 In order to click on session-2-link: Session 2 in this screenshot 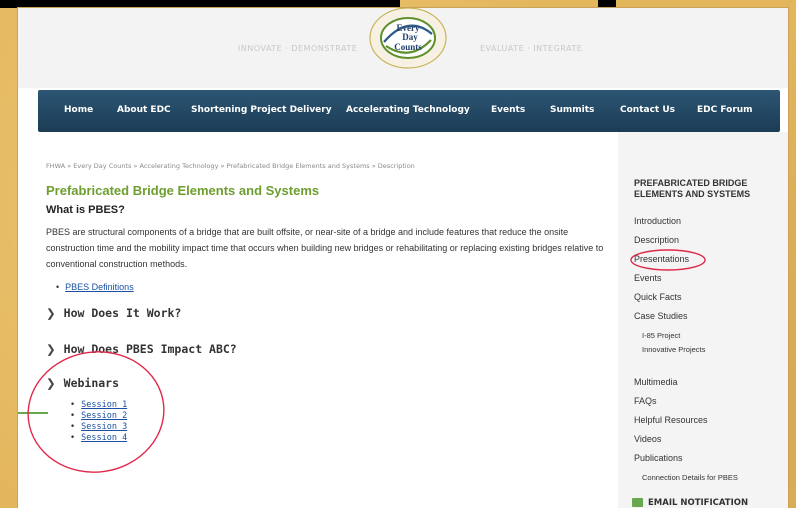, I will do `click(98, 416)`.